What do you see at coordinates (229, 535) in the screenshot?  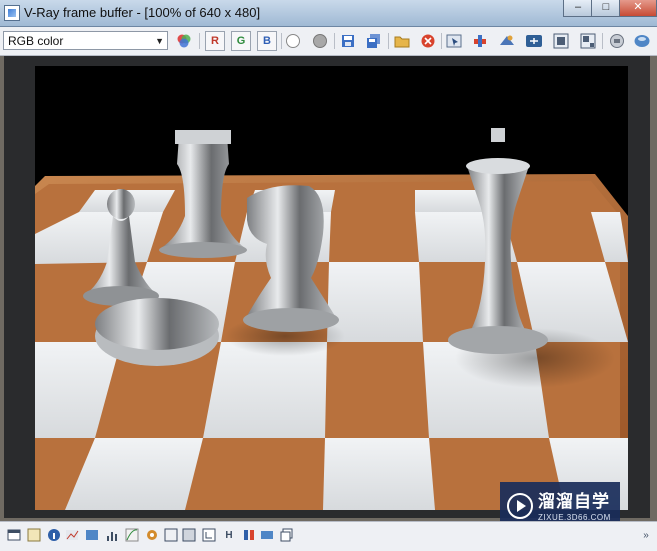 I see `h-icon: H` at bounding box center [229, 535].